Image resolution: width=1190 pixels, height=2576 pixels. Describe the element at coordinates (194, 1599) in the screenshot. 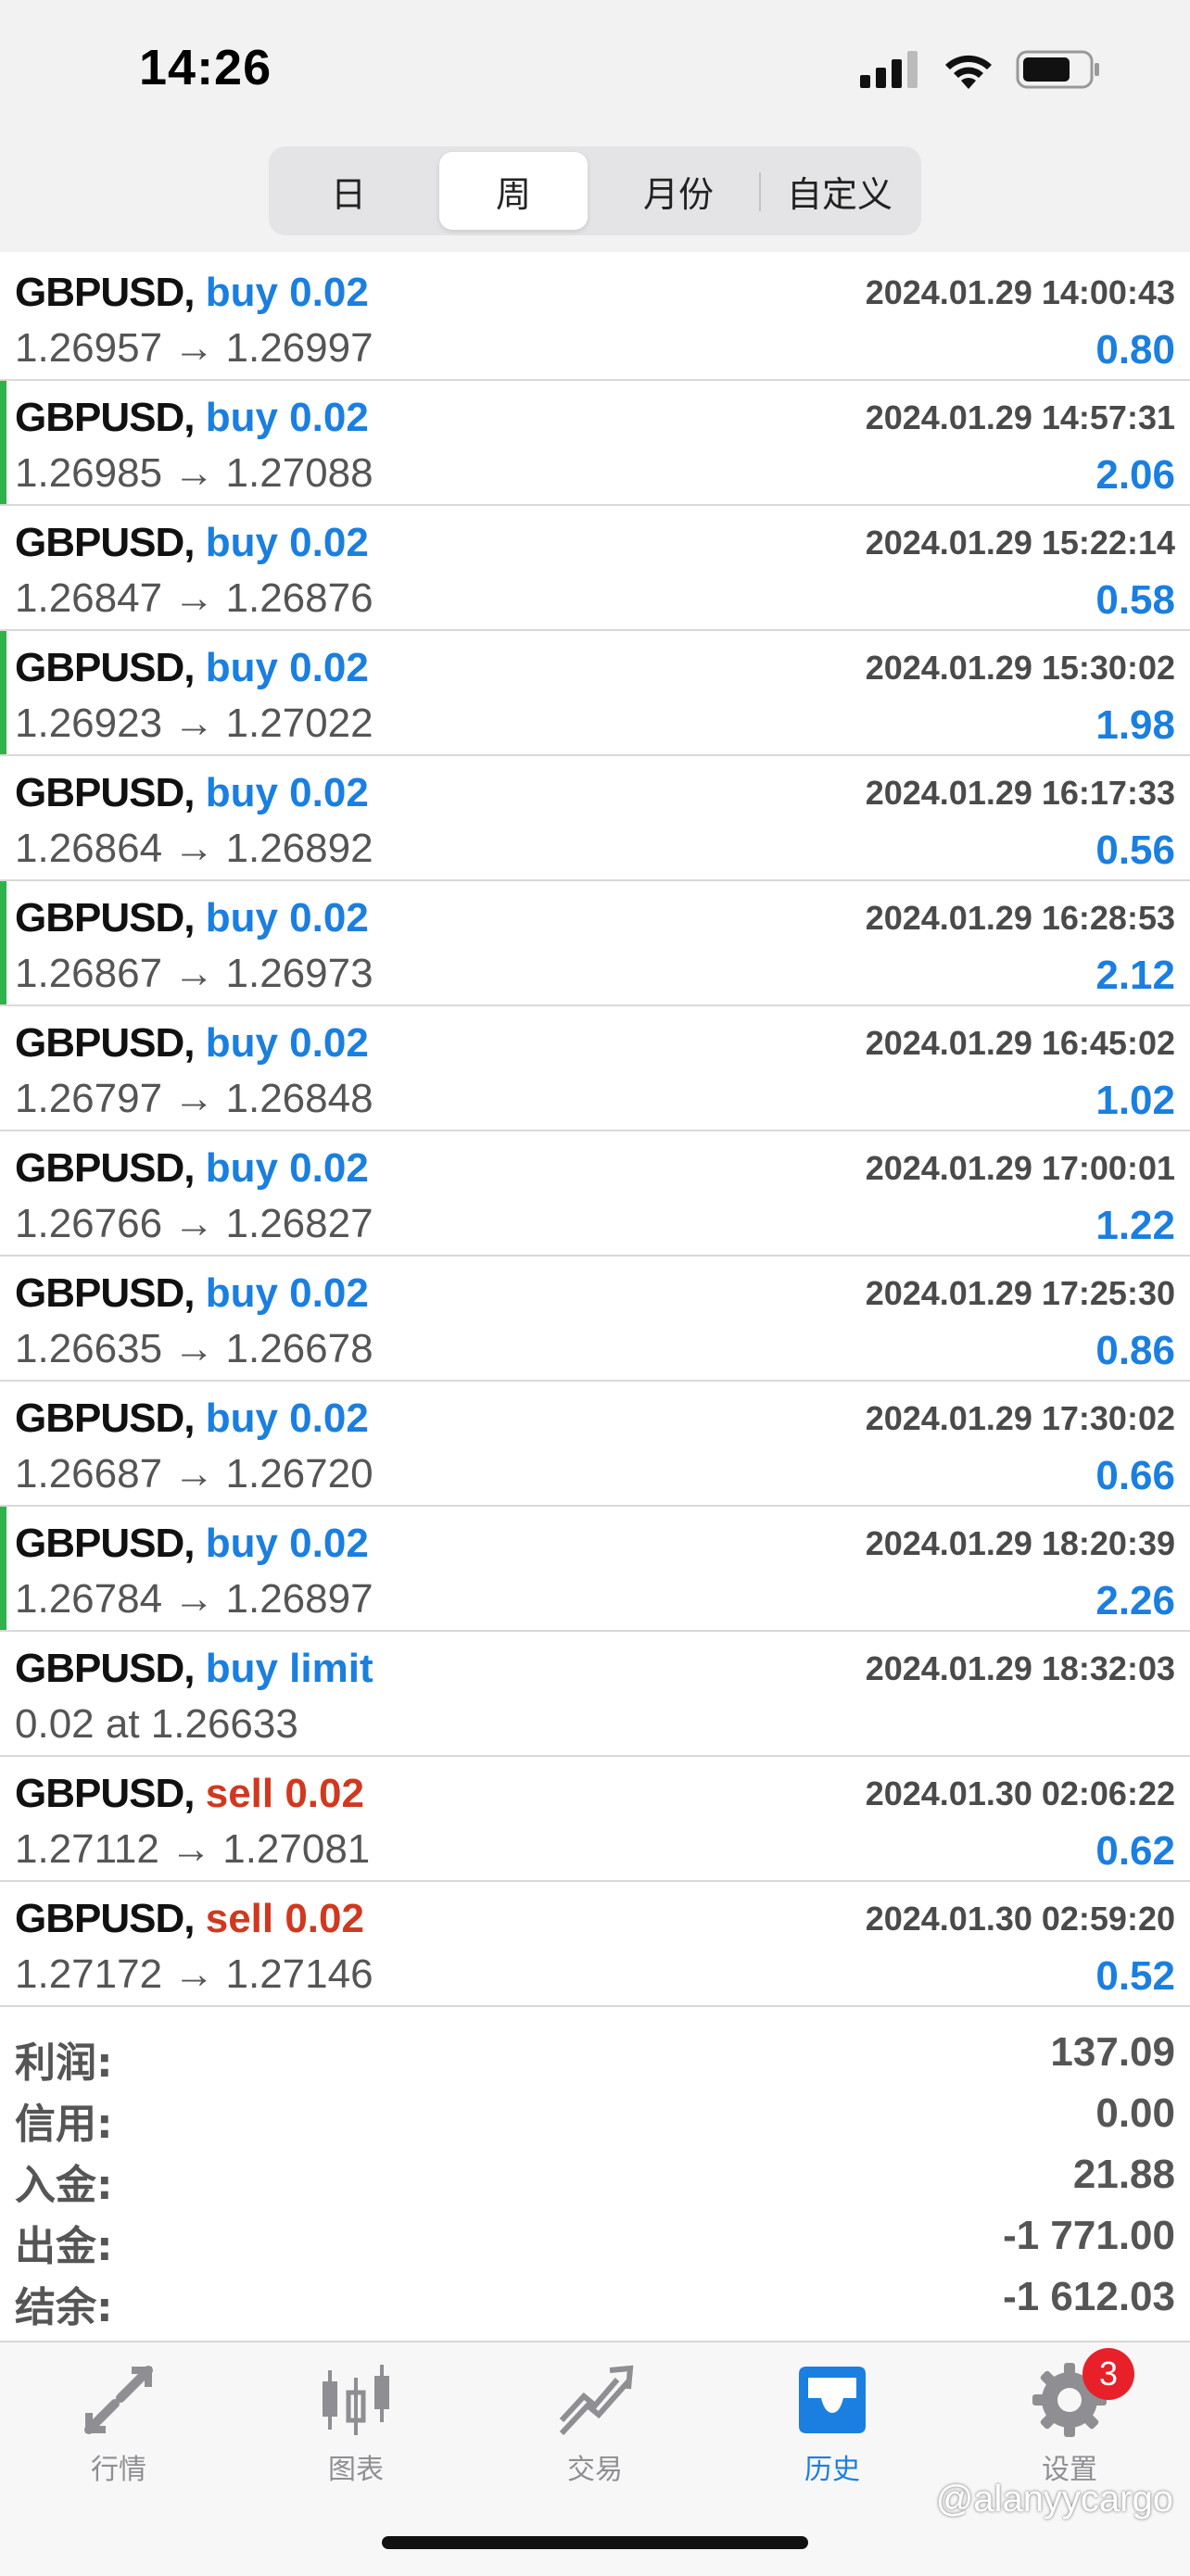

I see `trade-prices: 1.26784 → 1.26897` at that location.